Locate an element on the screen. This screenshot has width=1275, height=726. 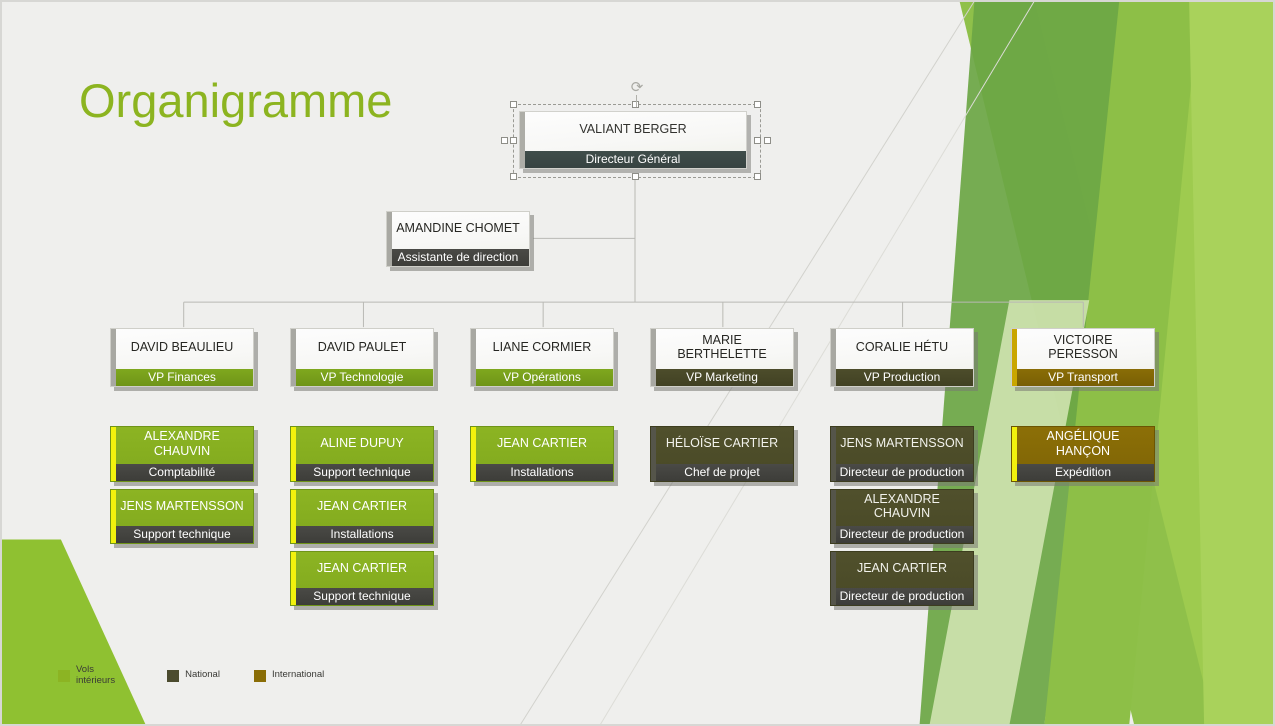
legend-label: National is located at coordinates (202, 675).